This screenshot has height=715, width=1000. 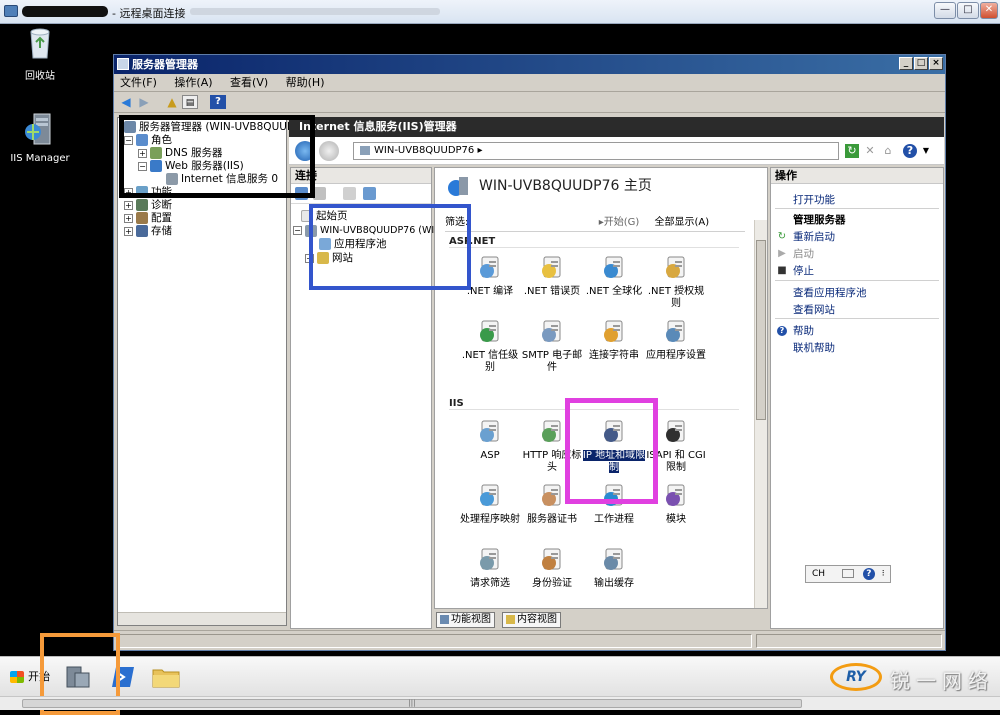 What do you see at coordinates (814, 309) in the screenshot?
I see `action-view-sites: 查看网站` at bounding box center [814, 309].